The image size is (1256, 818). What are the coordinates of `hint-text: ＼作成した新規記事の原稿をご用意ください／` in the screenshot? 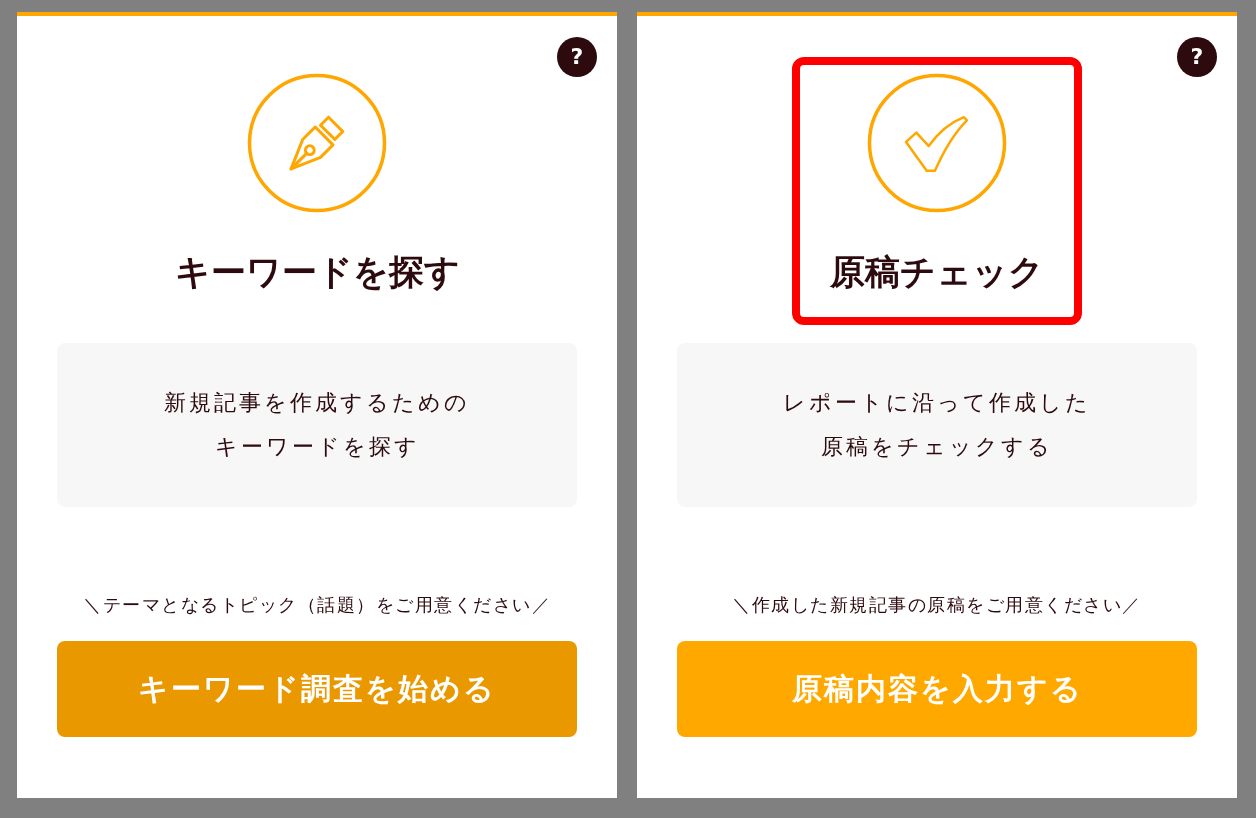 It's located at (937, 605).